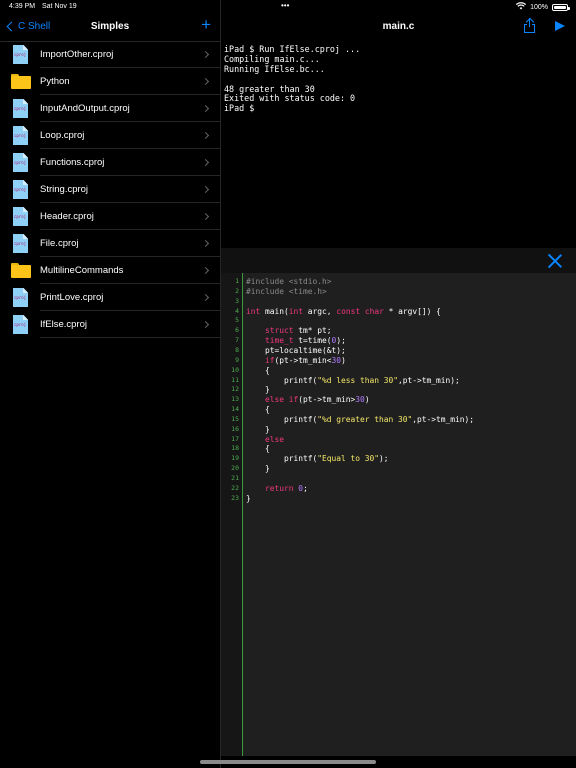 The height and width of the screenshot is (768, 576). Describe the element at coordinates (110, 216) in the screenshot. I see `file-row: cproj Header.cproj` at that location.